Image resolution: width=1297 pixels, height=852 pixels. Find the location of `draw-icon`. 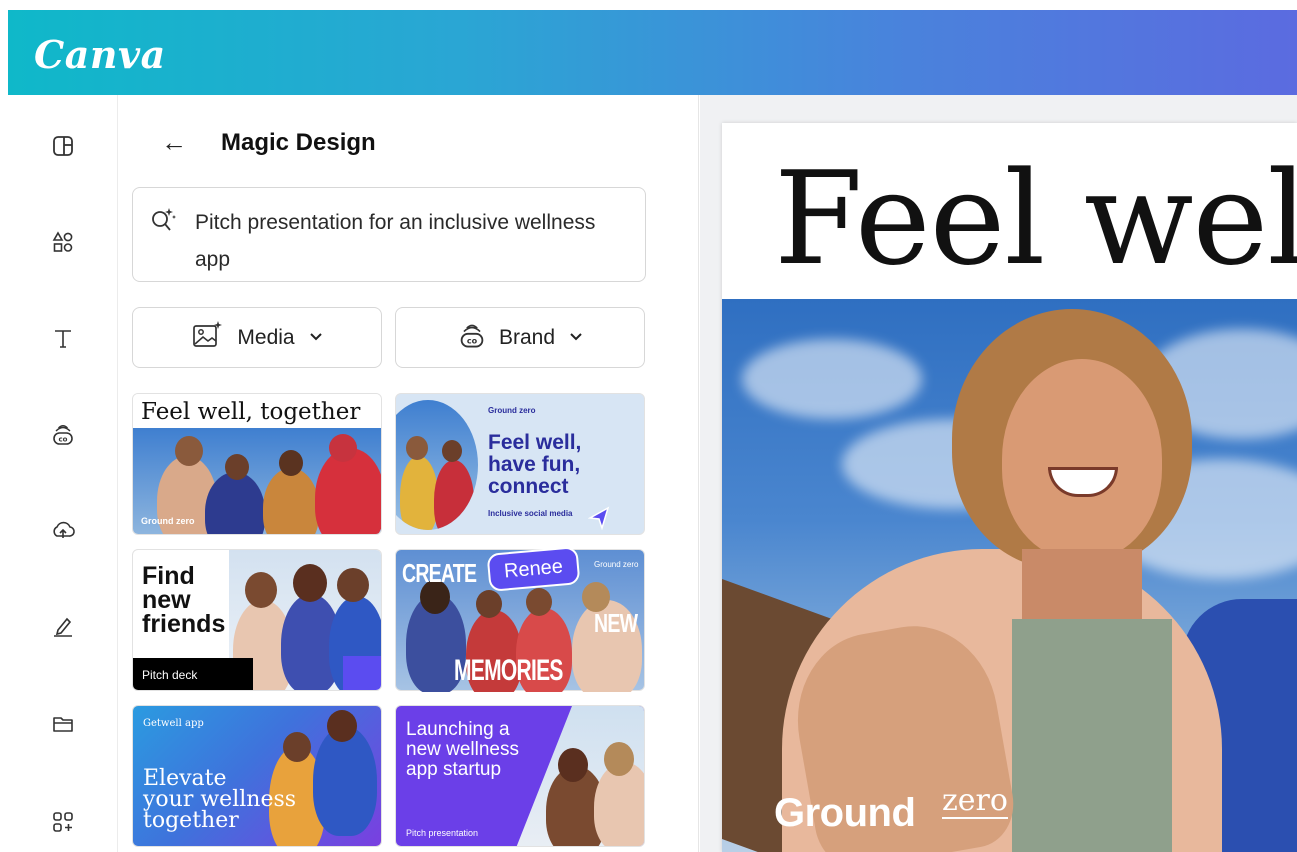

draw-icon is located at coordinates (63, 626).